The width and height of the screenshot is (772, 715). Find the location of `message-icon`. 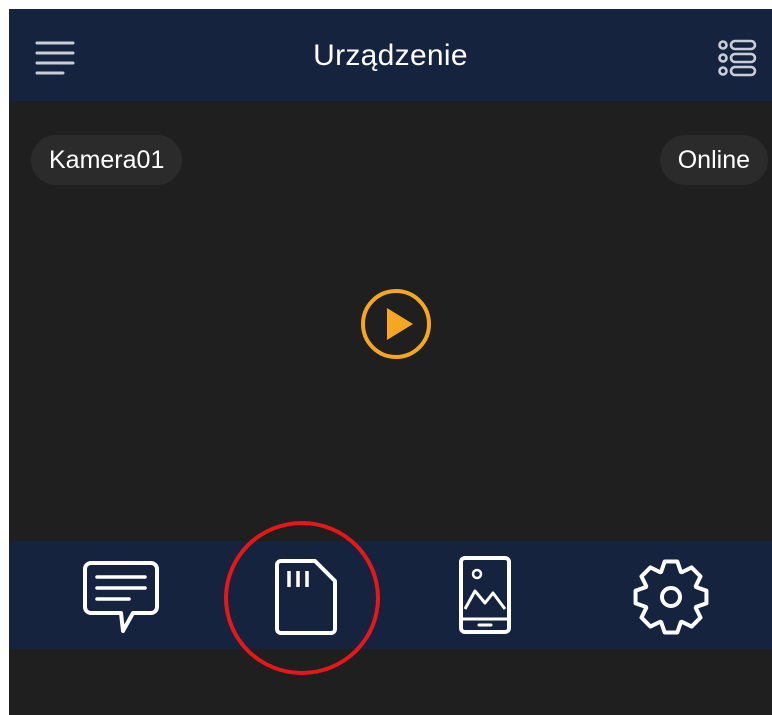

message-icon is located at coordinates (121, 597).